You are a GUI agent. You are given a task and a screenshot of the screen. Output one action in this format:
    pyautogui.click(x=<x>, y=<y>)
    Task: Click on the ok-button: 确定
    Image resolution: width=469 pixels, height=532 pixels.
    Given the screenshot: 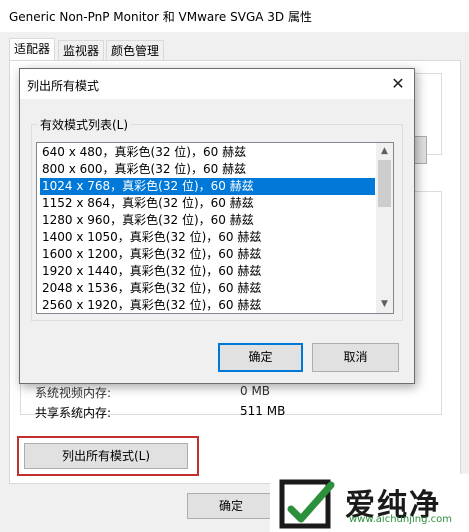 What is the action you would take?
    pyautogui.click(x=231, y=506)
    